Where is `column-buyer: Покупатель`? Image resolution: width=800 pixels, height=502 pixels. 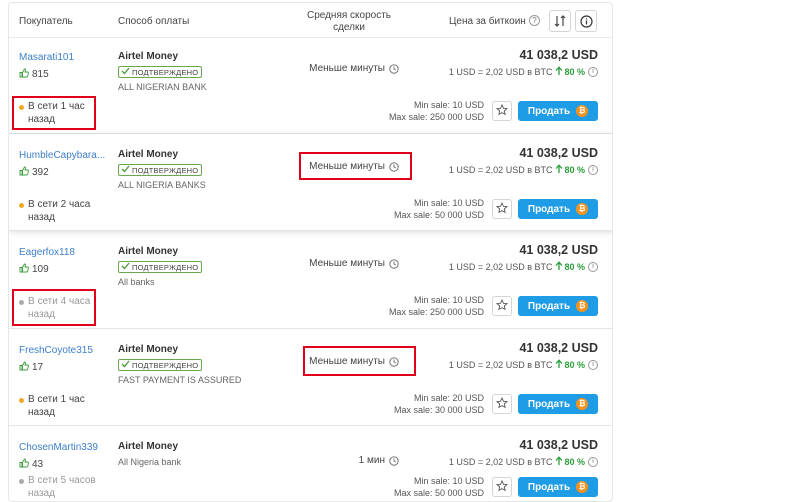
column-buyer: Покупатель is located at coordinates (46, 21).